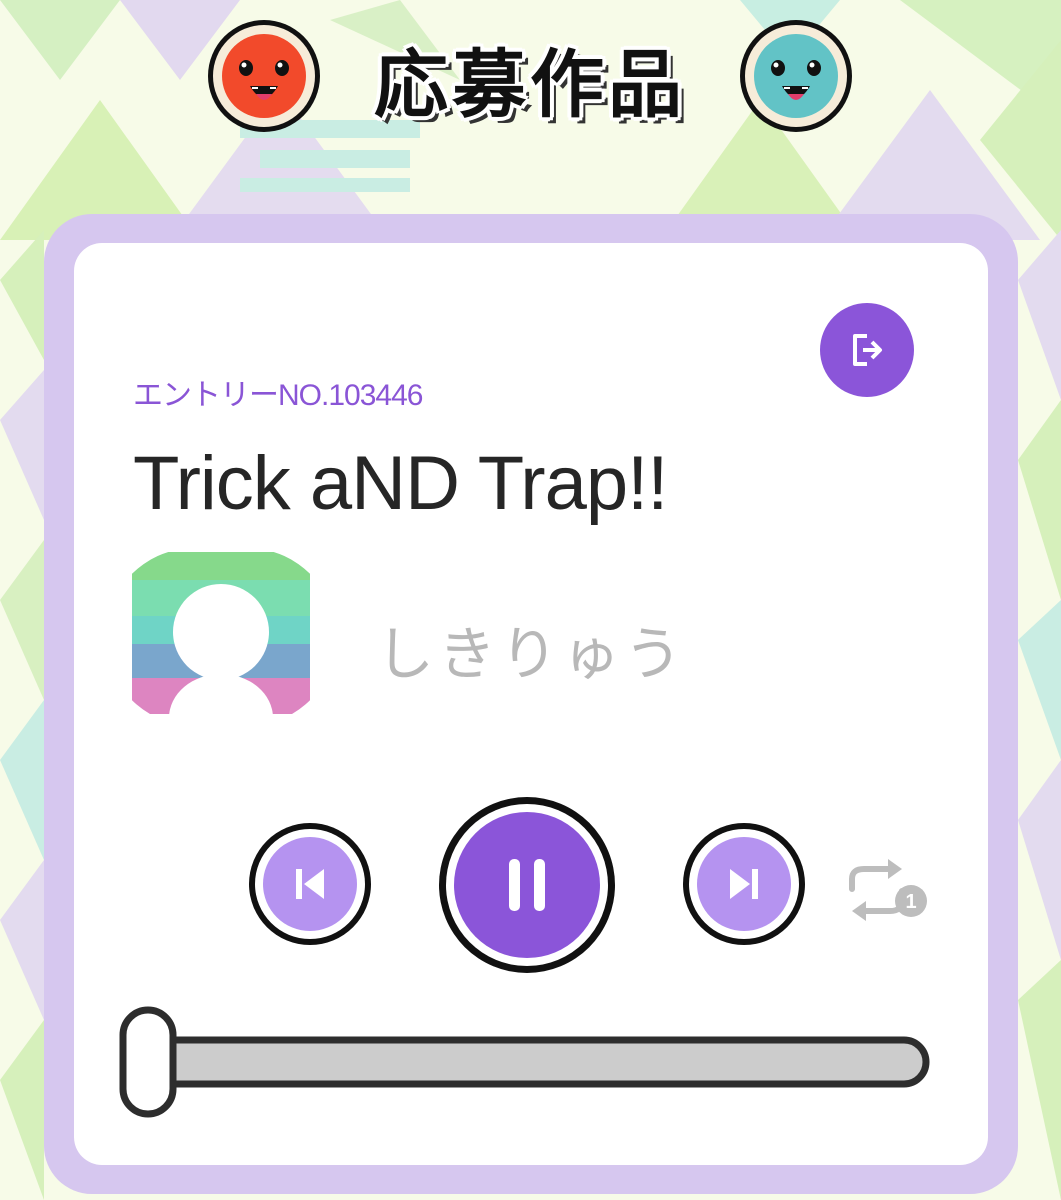  I want to click on skip-previous-icon, so click(310, 884).